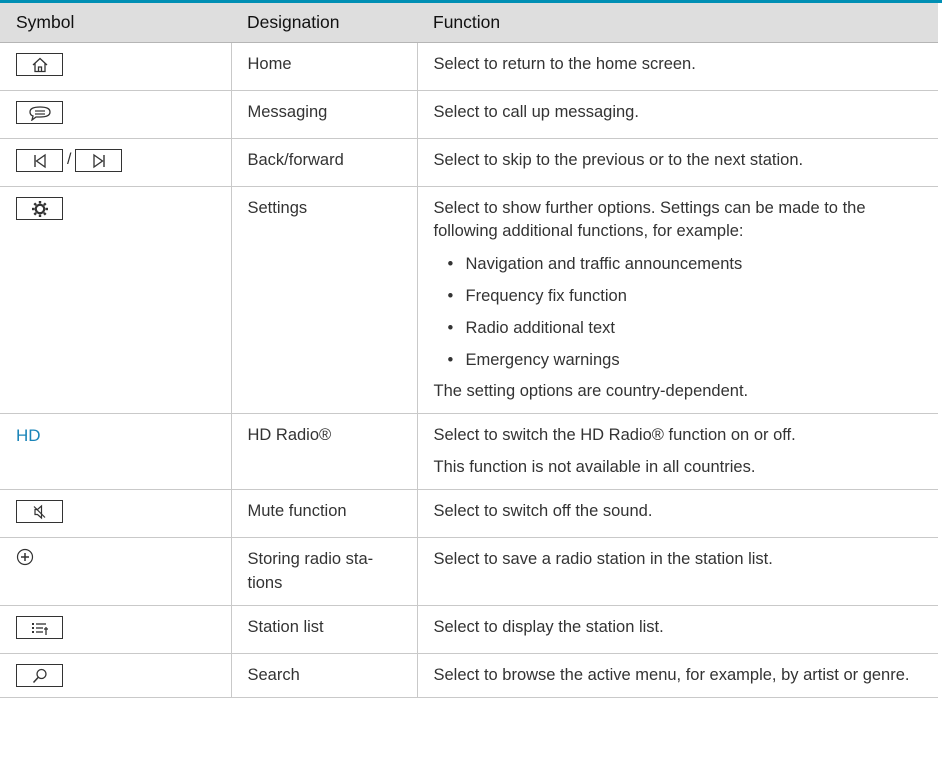 Image resolution: width=942 pixels, height=760 pixels. I want to click on circle-plus-icon, so click(25, 557).